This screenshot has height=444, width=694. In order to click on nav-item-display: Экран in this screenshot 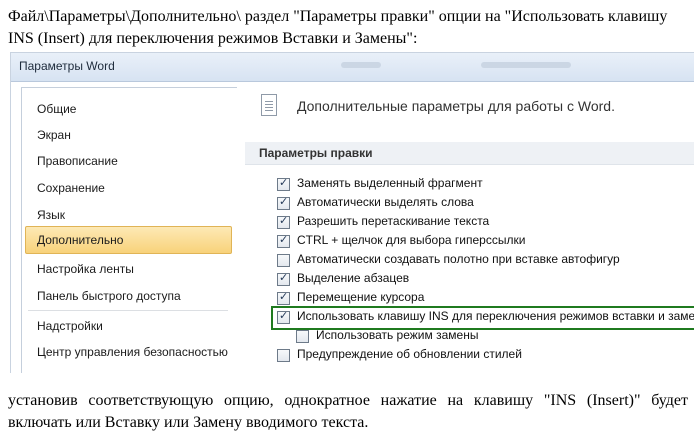, I will do `click(128, 135)`.